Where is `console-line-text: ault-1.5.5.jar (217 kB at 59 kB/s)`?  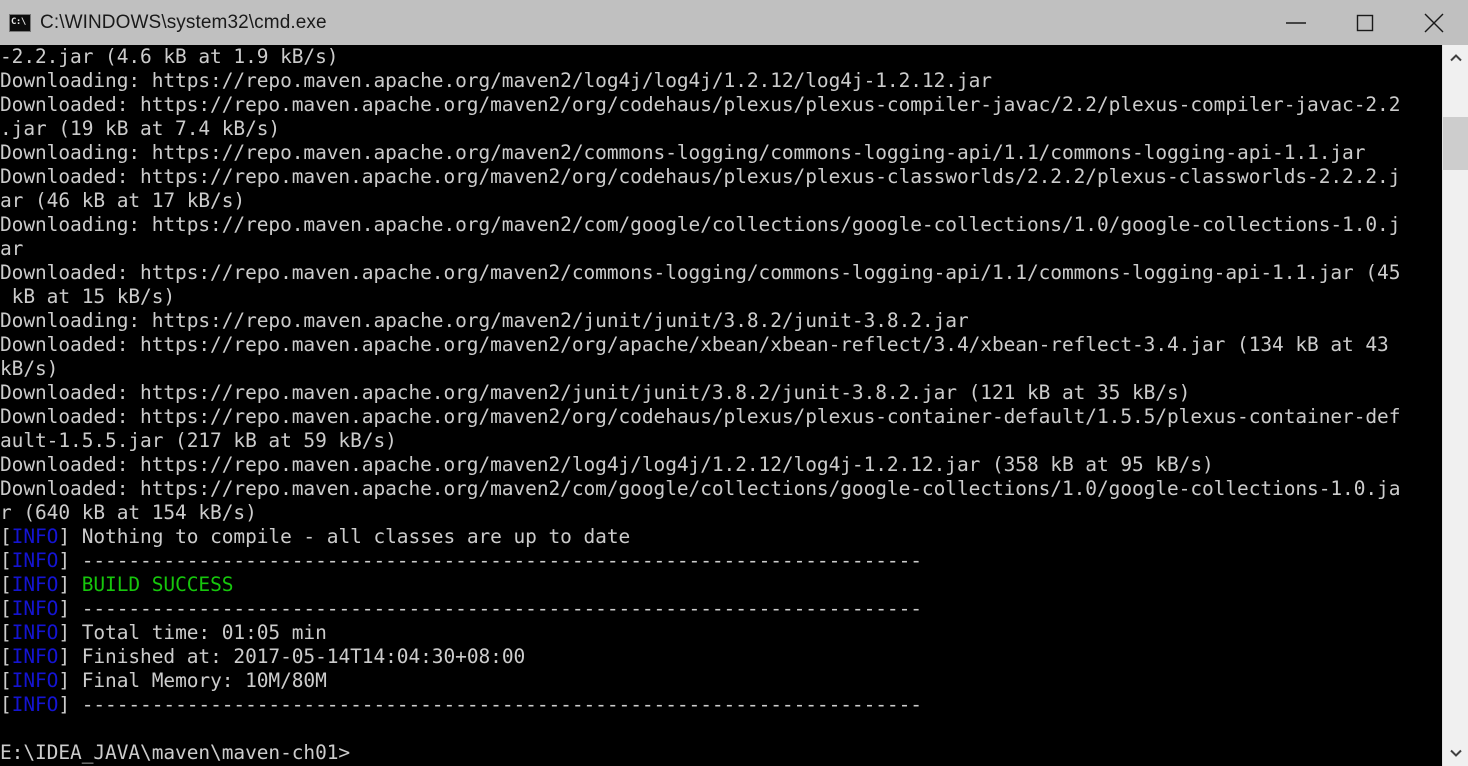
console-line-text: ault-1.5.5.jar (217 kB at 59 kB/s) is located at coordinates (198, 440).